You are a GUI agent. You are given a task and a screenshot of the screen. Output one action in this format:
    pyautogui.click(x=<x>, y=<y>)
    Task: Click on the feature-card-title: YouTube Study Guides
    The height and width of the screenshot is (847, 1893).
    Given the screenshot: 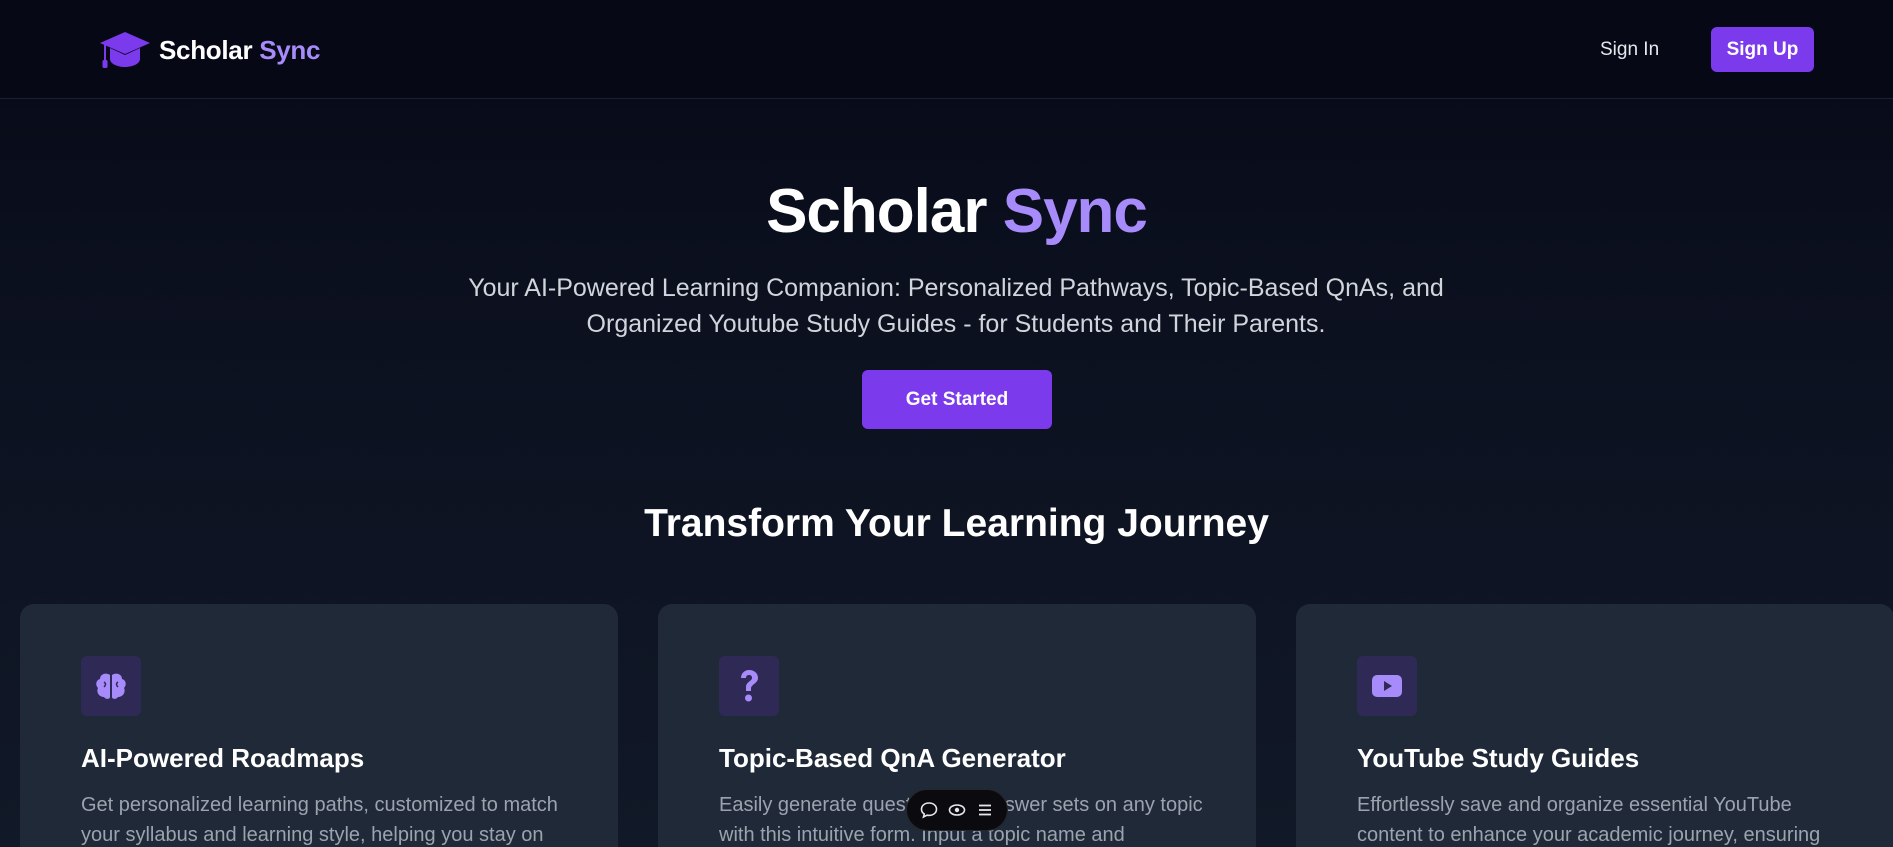 What is the action you would take?
    pyautogui.click(x=1498, y=758)
    